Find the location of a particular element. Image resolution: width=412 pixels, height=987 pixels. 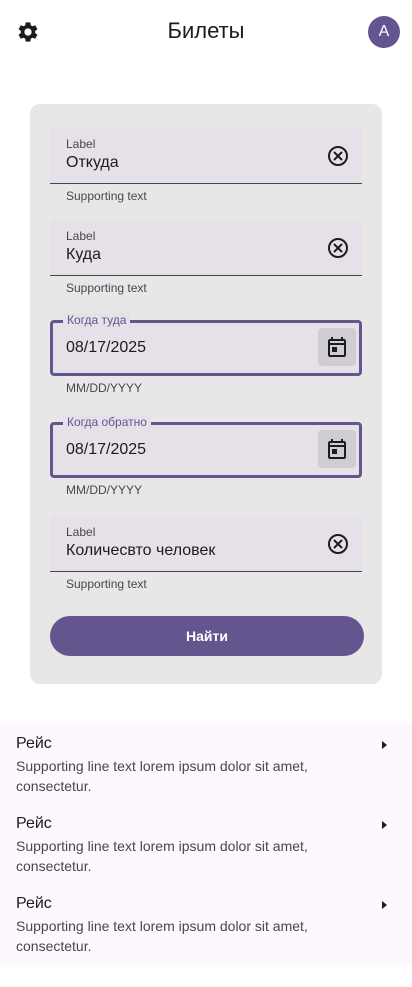

from-supporting-text: Supporting text is located at coordinates (106, 196).